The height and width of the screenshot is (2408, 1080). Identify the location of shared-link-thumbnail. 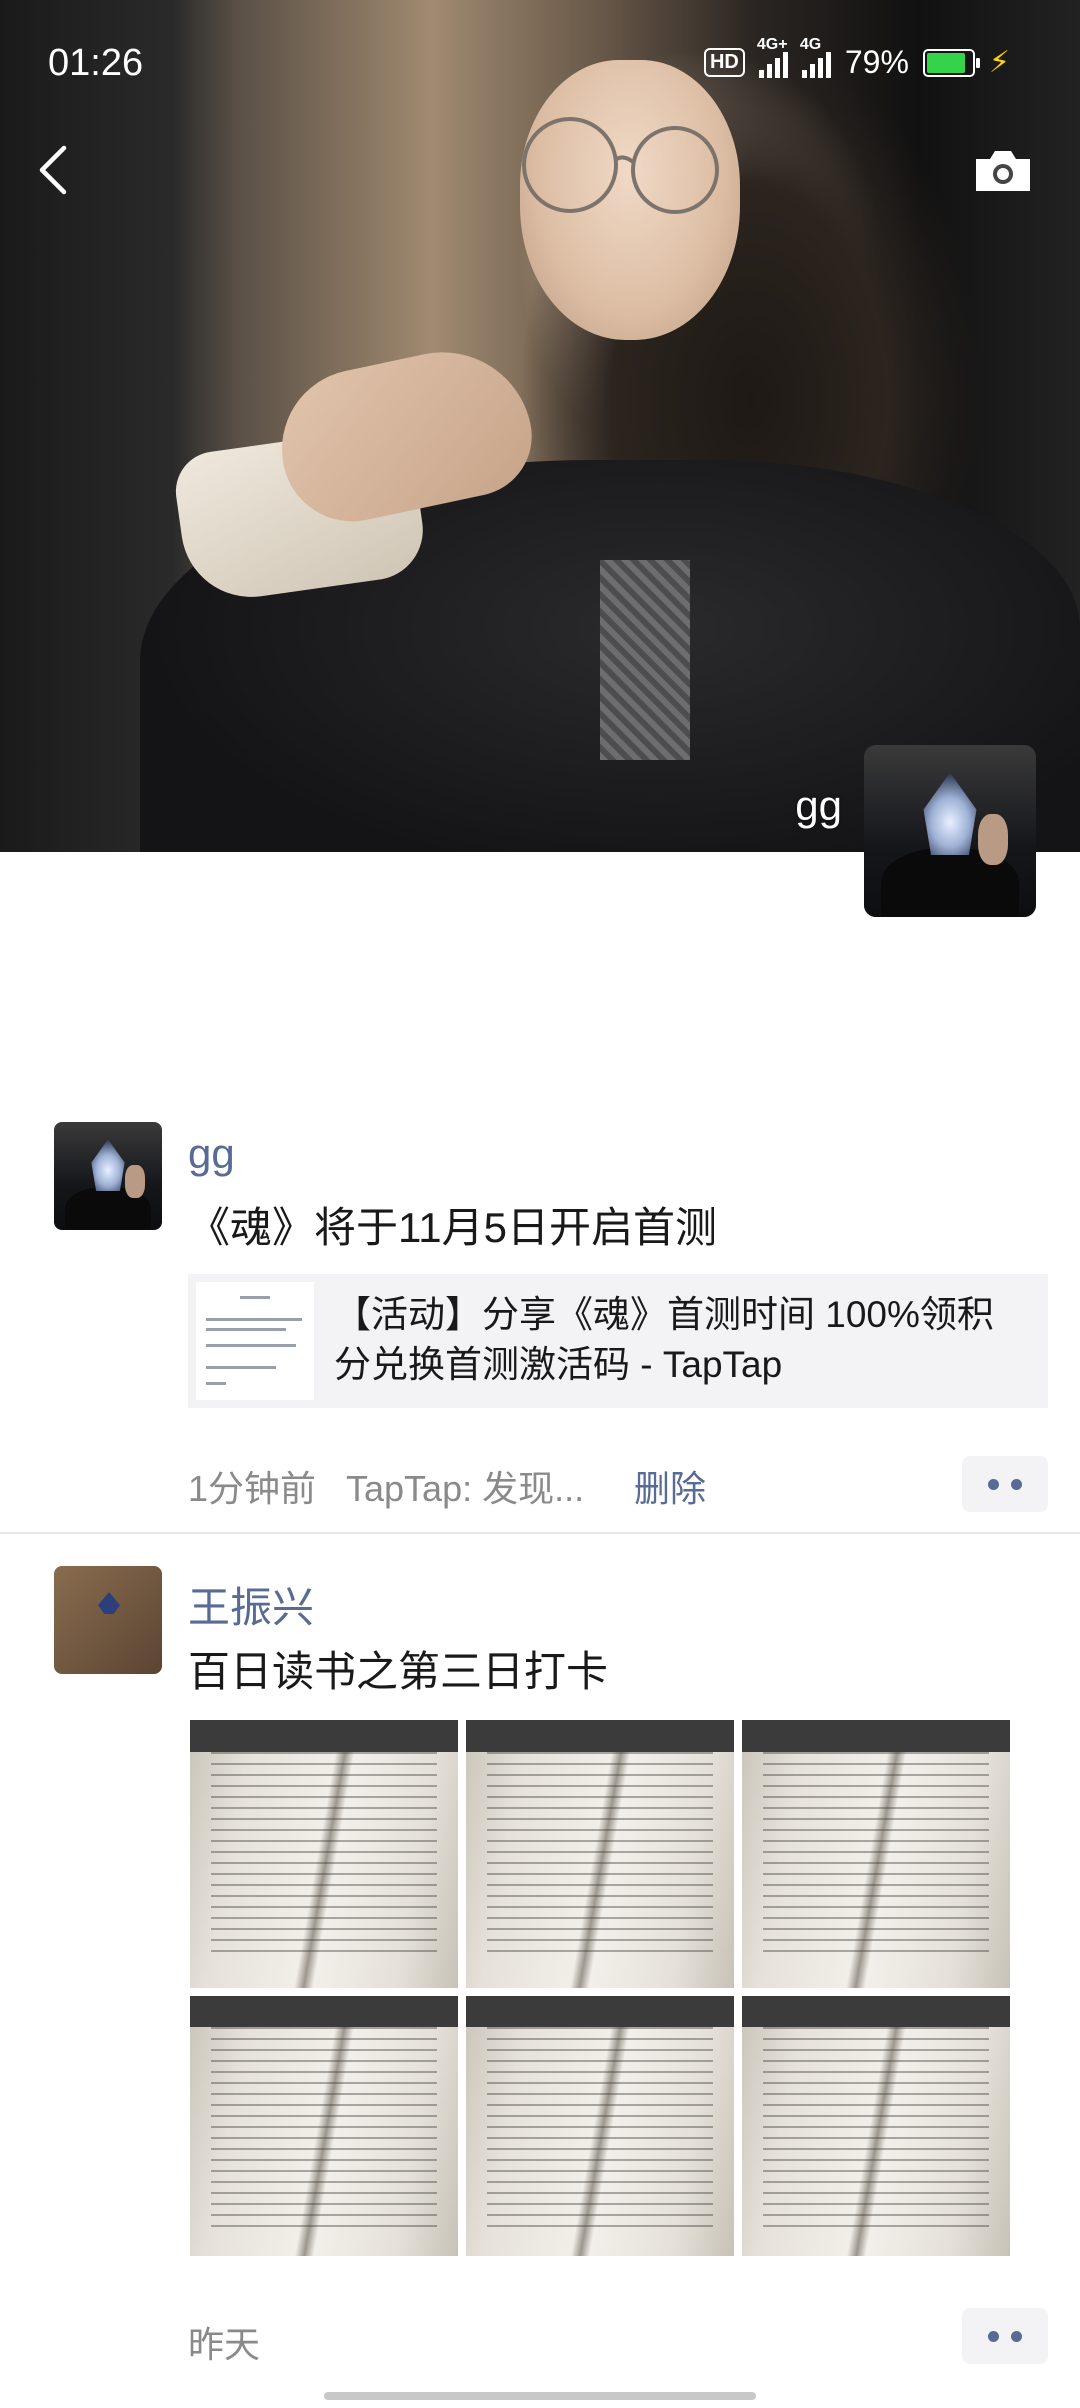
(255, 1341).